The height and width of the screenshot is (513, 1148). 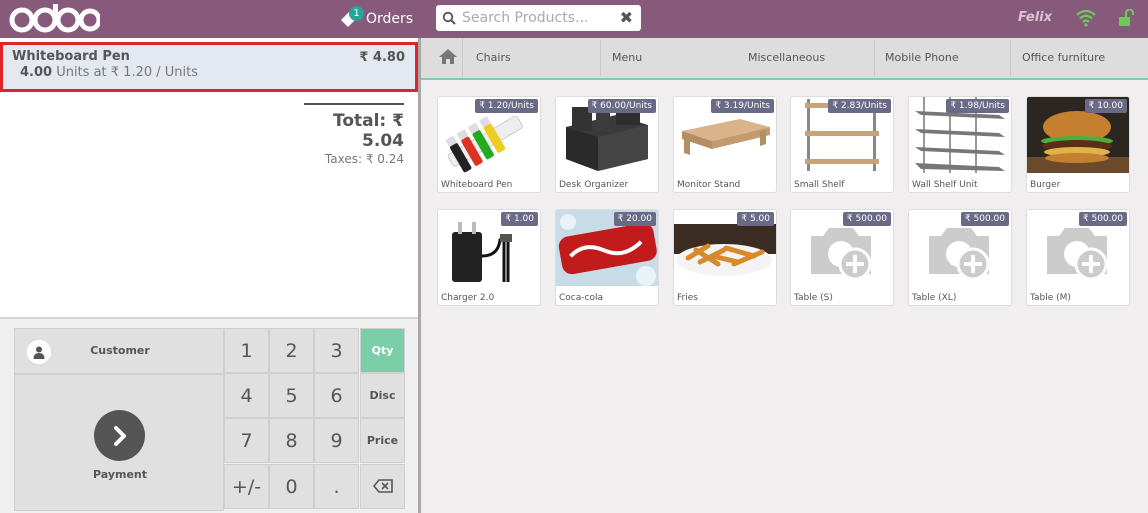 What do you see at coordinates (364, 159) in the screenshot?
I see `order-taxes: Taxes: ₹ 0.24` at bounding box center [364, 159].